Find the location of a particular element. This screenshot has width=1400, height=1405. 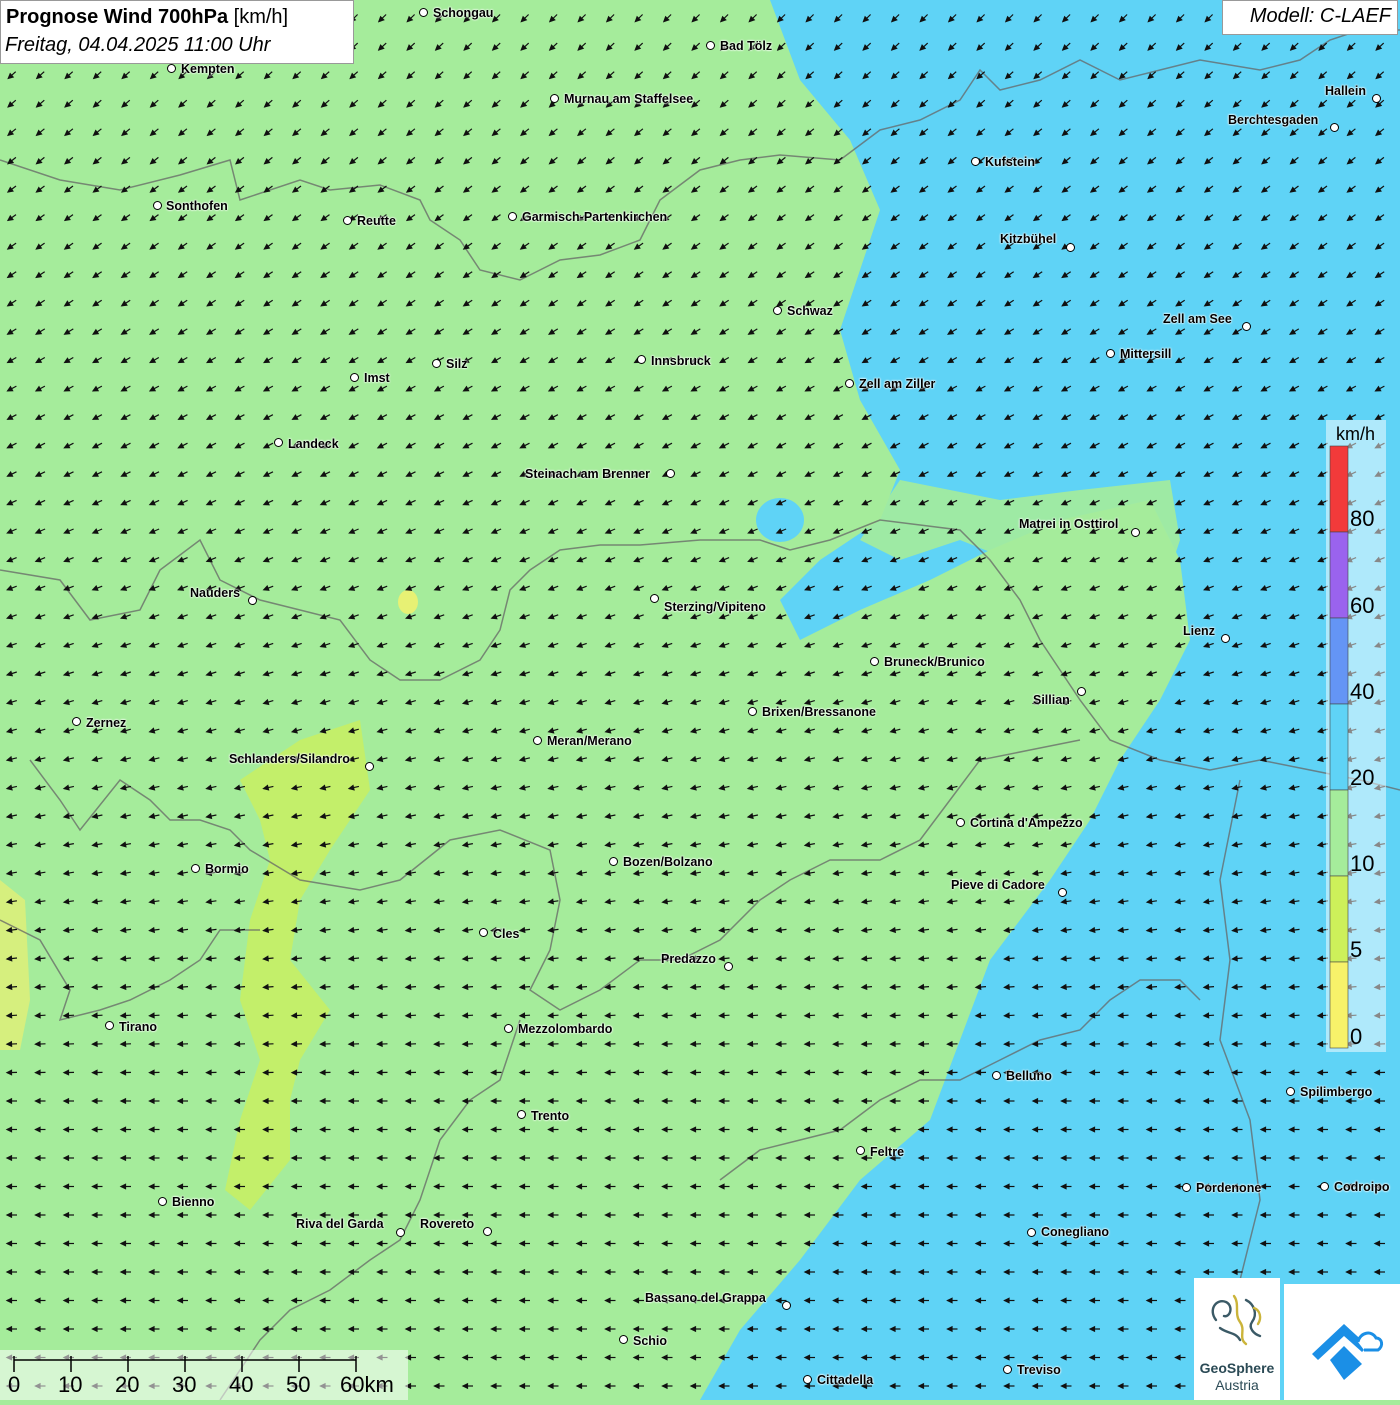

city-marker-bienno is located at coordinates (162, 1201).